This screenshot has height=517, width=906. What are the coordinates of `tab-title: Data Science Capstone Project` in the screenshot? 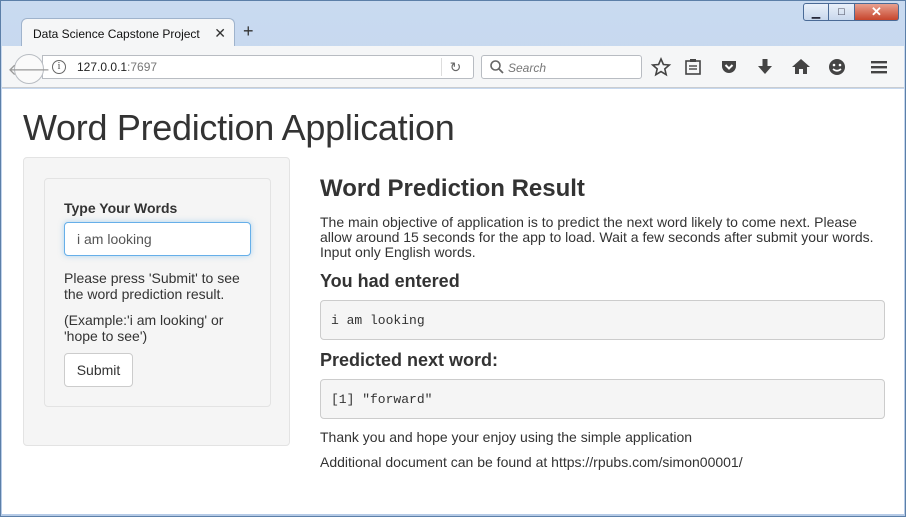 It's located at (116, 34).